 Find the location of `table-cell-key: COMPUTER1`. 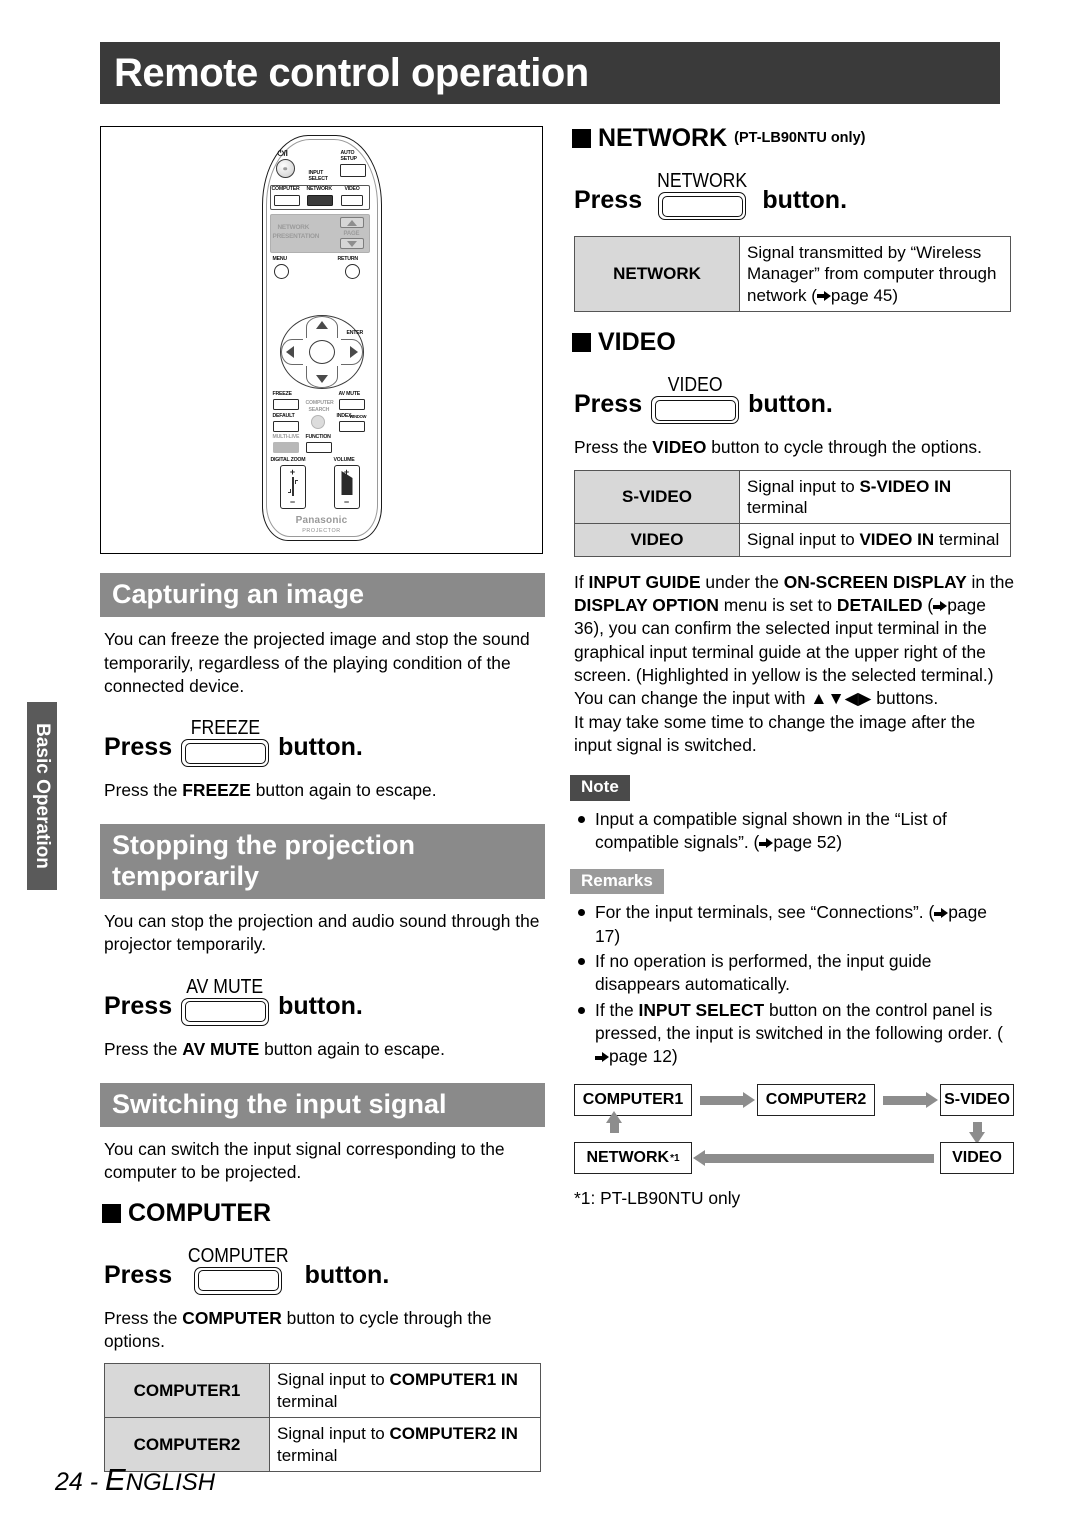

table-cell-key: COMPUTER1 is located at coordinates (187, 1391).